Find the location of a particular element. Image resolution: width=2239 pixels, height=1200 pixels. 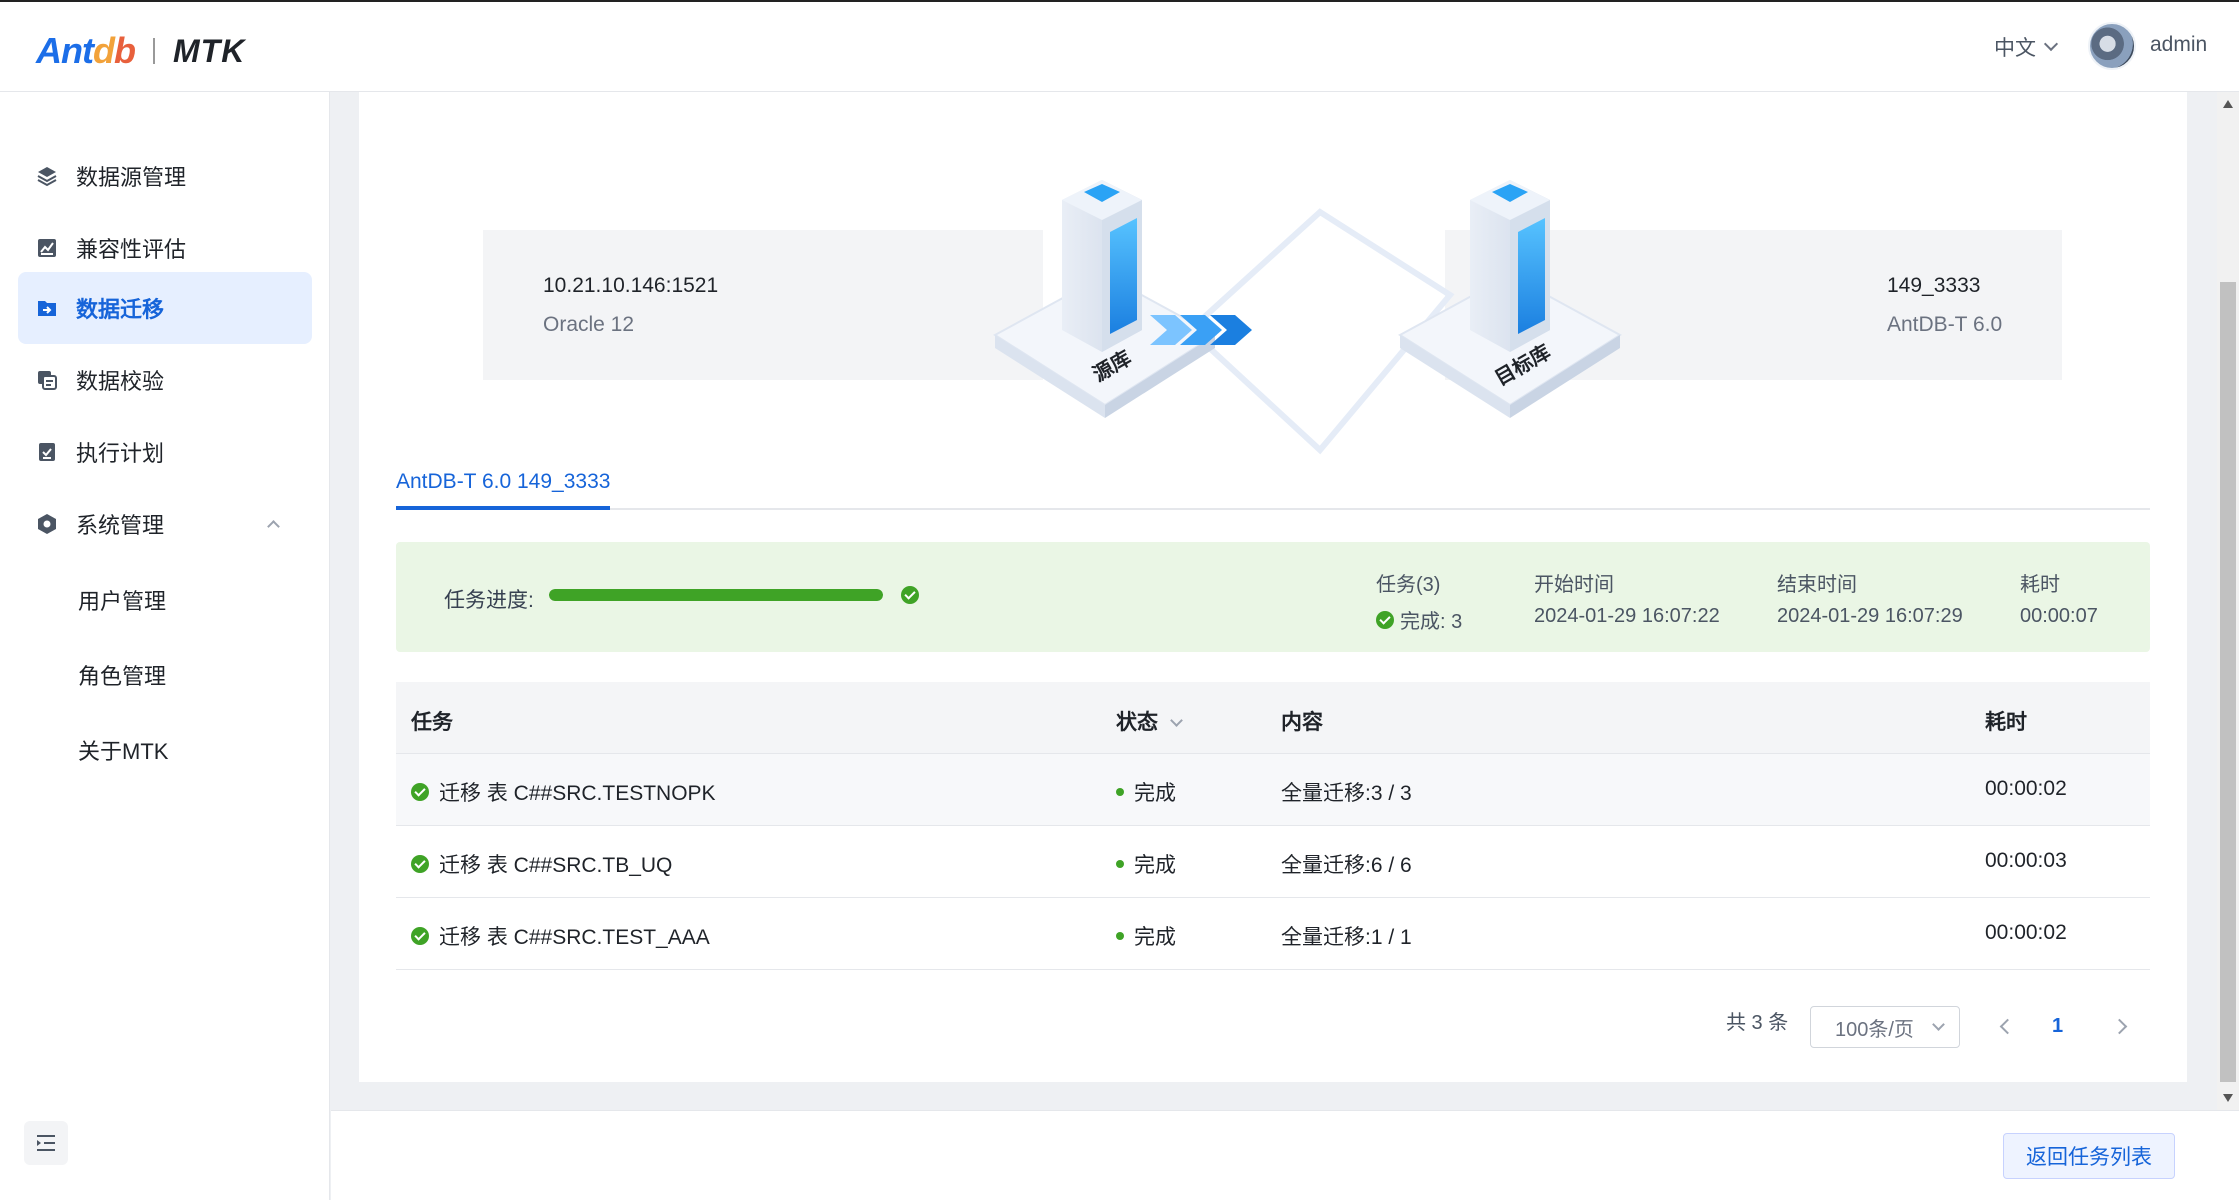

status-cell: 完成 is located at coordinates (1146, 936).